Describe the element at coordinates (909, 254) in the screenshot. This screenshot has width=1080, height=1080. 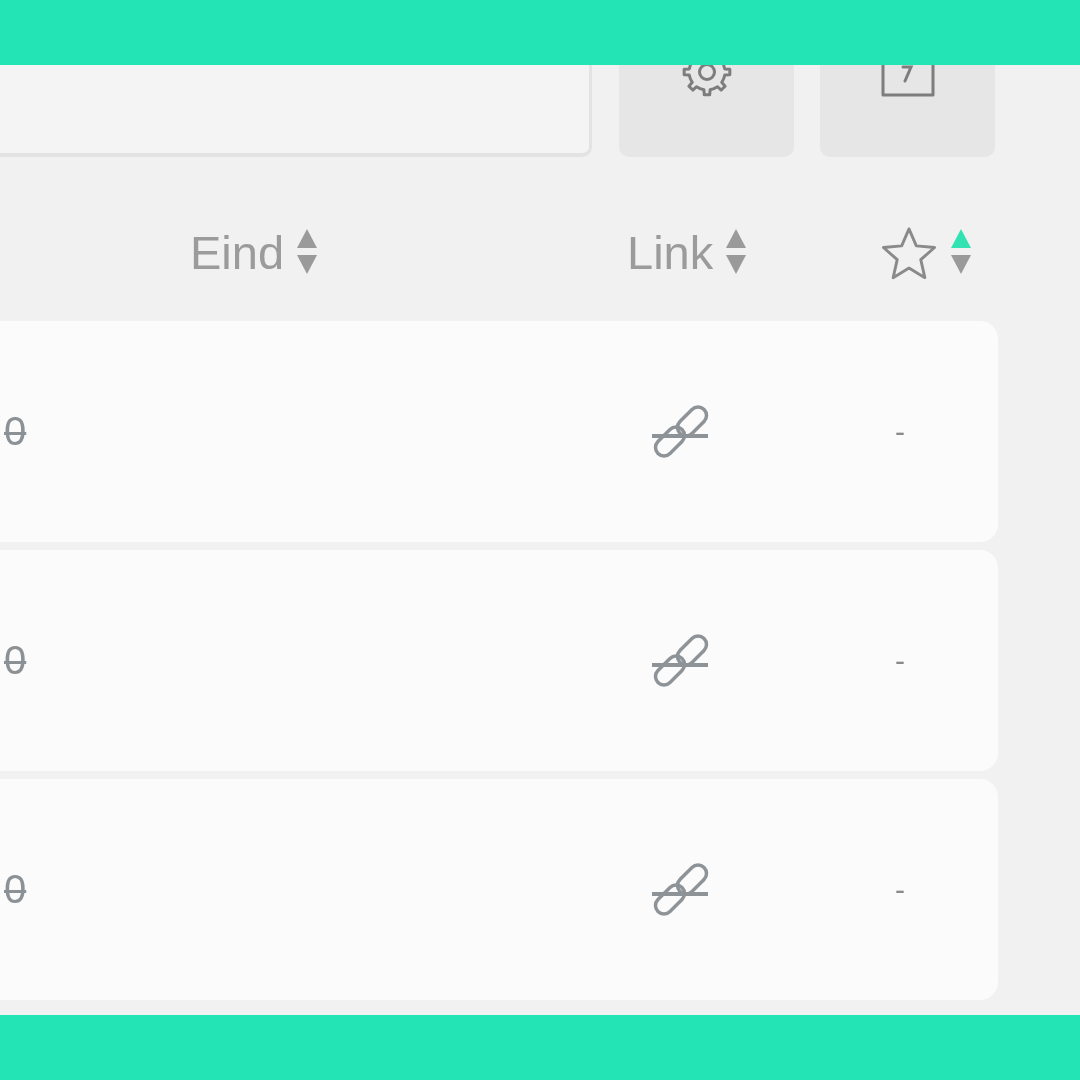
I see `star-icon` at that location.